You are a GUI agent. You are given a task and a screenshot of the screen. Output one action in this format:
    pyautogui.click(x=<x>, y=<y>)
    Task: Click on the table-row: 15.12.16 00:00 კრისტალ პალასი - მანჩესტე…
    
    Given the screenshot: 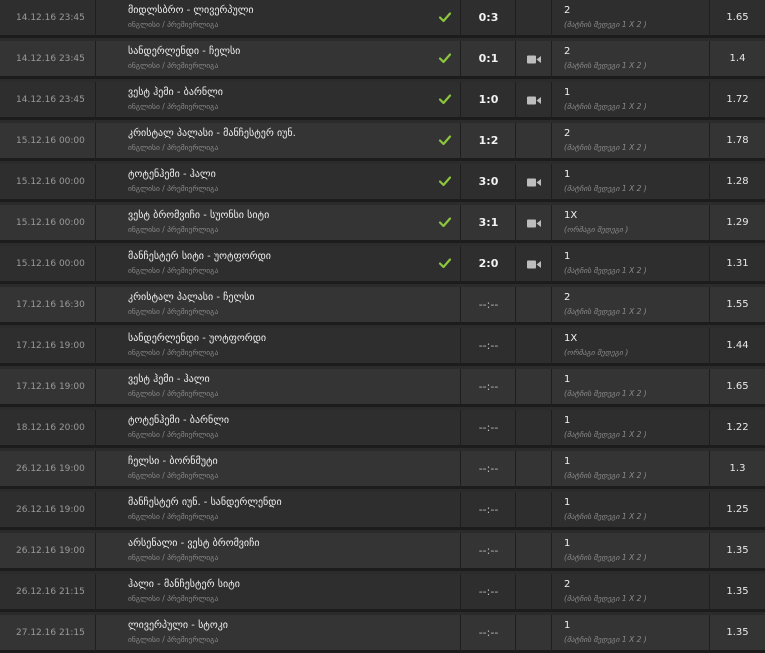 What is the action you would take?
    pyautogui.click(x=382, y=142)
    